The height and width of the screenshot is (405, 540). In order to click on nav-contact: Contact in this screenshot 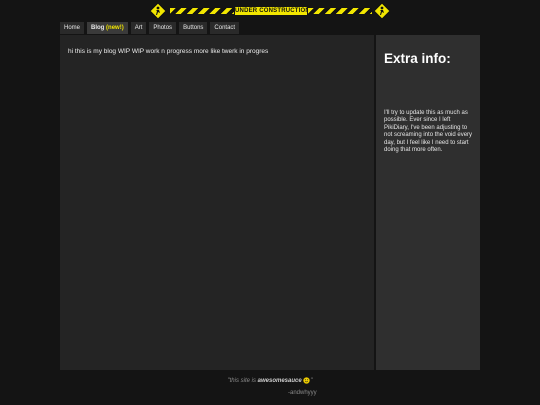, I will do `click(225, 28)`.